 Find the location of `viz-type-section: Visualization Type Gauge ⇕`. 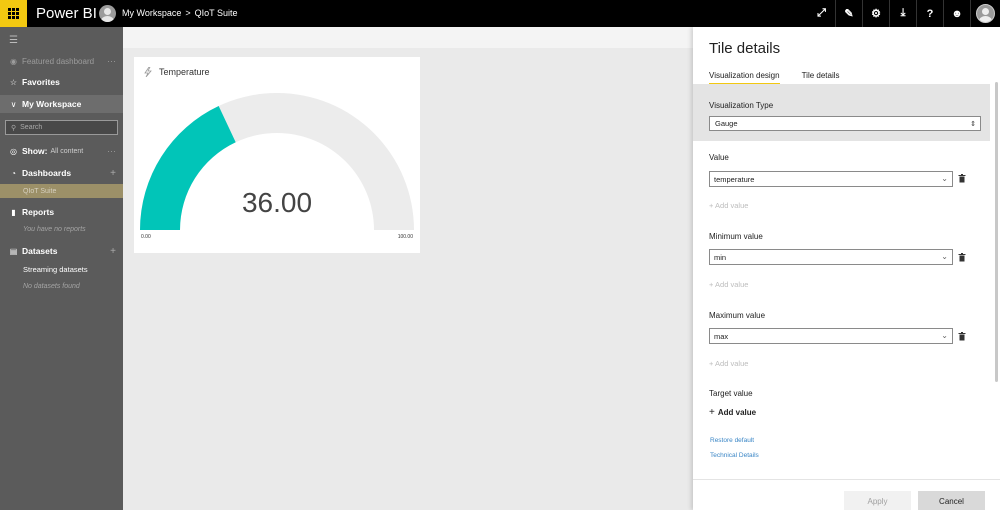

viz-type-section: Visualization Type Gauge ⇕ is located at coordinates (841, 112).